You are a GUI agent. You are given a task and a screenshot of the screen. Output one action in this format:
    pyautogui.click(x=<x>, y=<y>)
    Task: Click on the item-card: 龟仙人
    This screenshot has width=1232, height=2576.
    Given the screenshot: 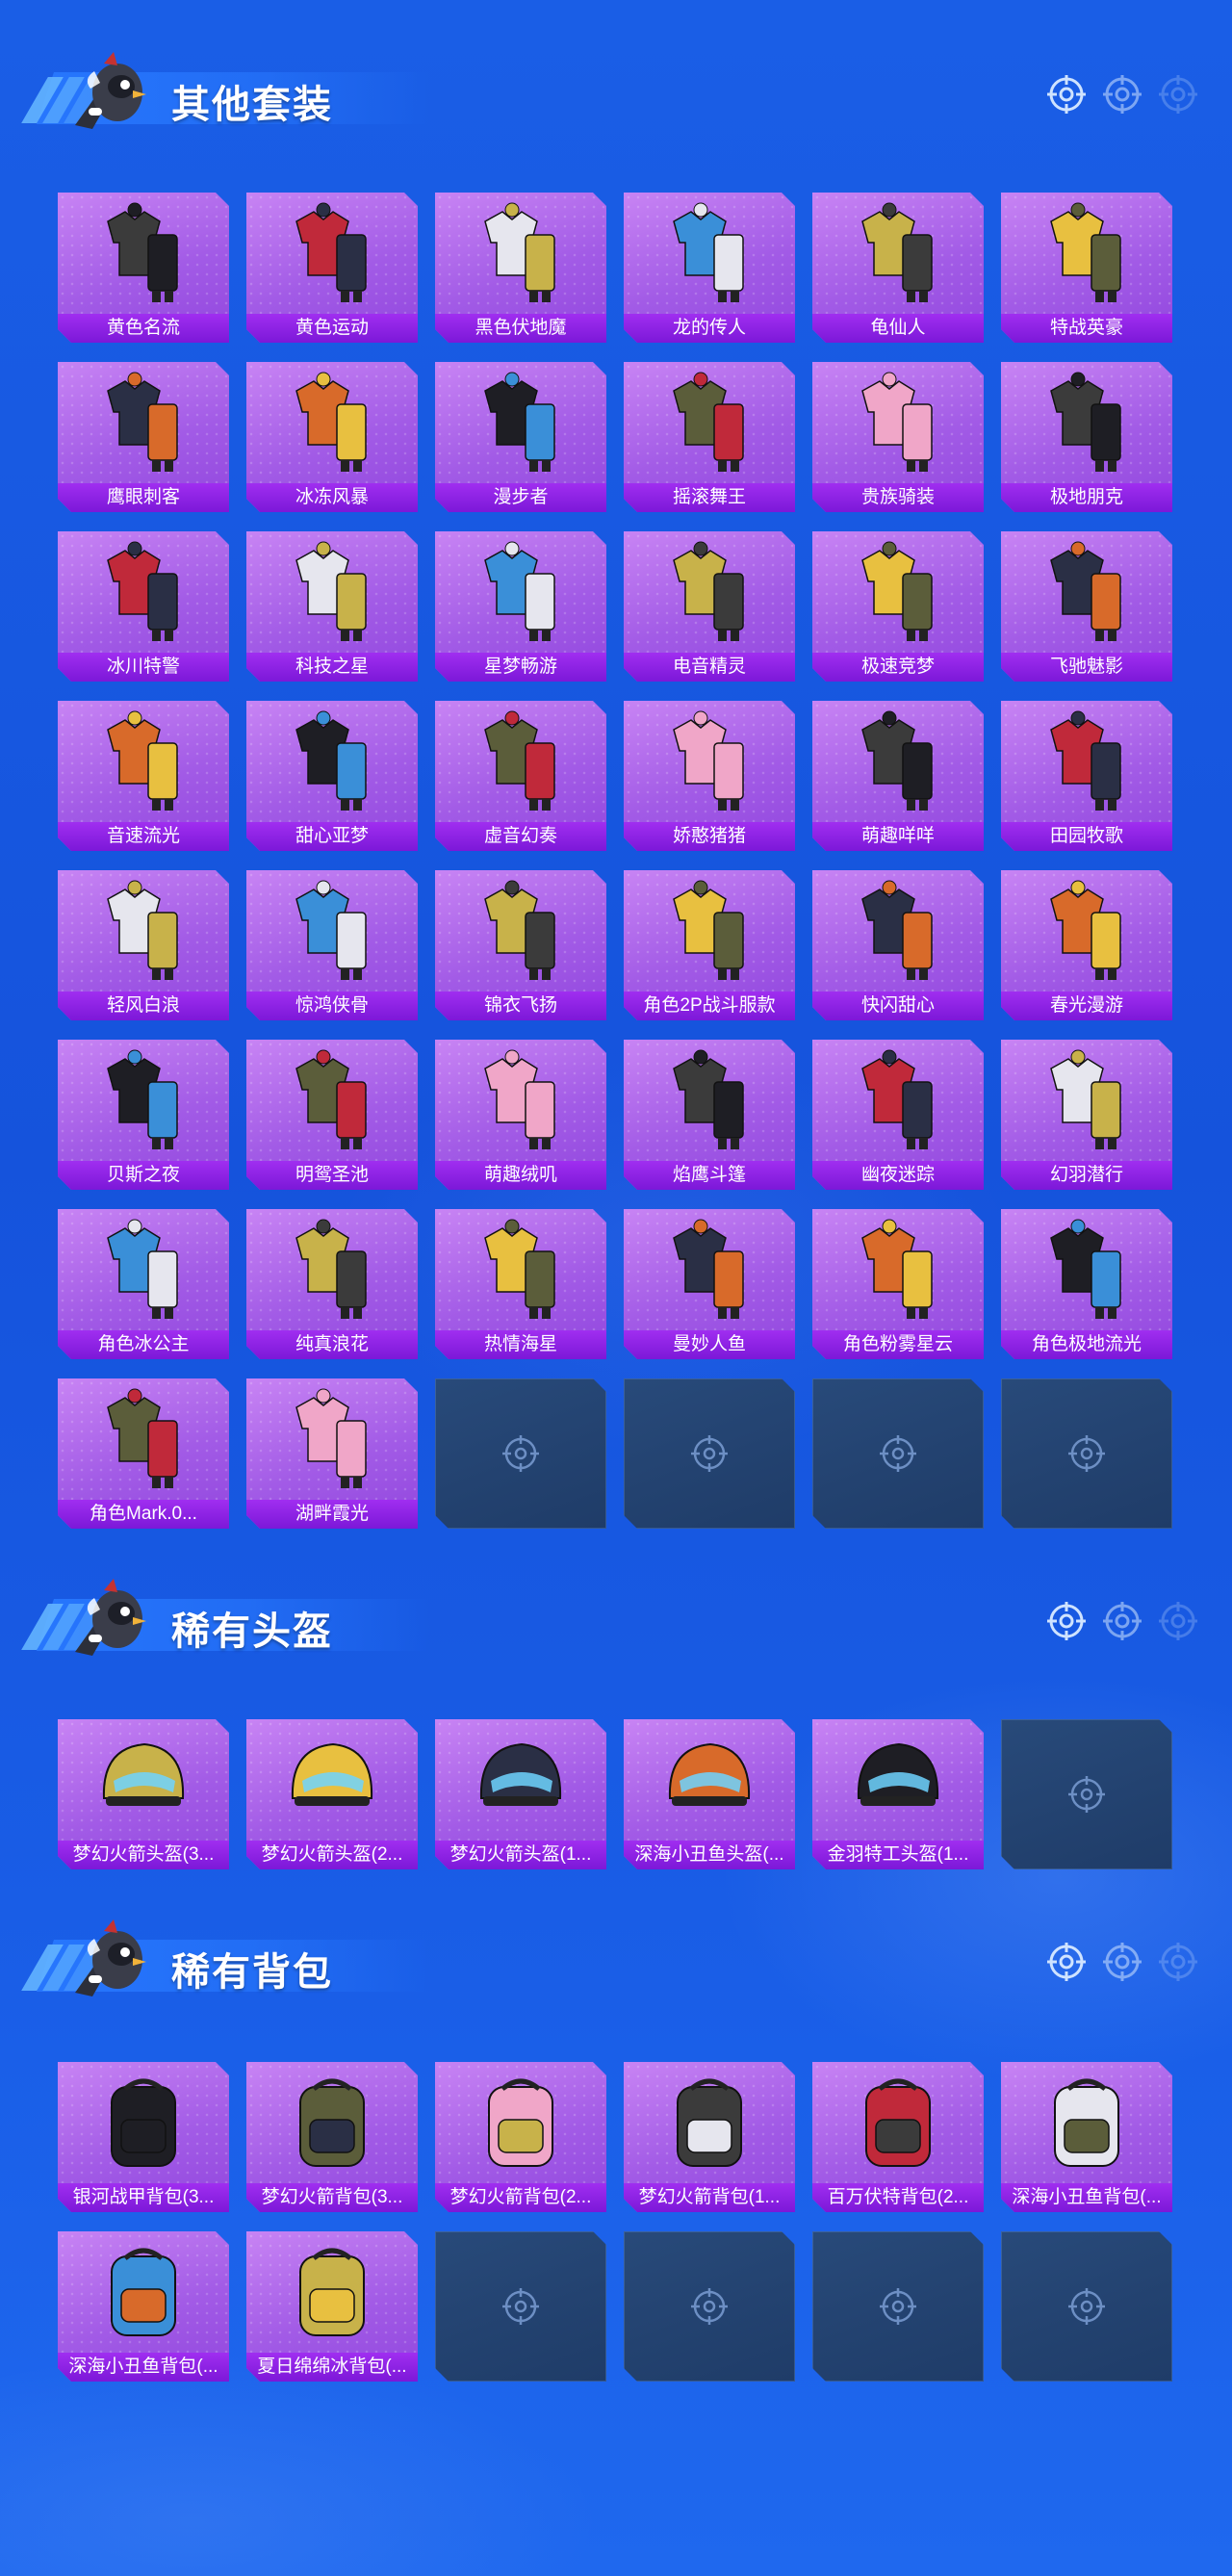 What is the action you would take?
    pyautogui.click(x=898, y=268)
    